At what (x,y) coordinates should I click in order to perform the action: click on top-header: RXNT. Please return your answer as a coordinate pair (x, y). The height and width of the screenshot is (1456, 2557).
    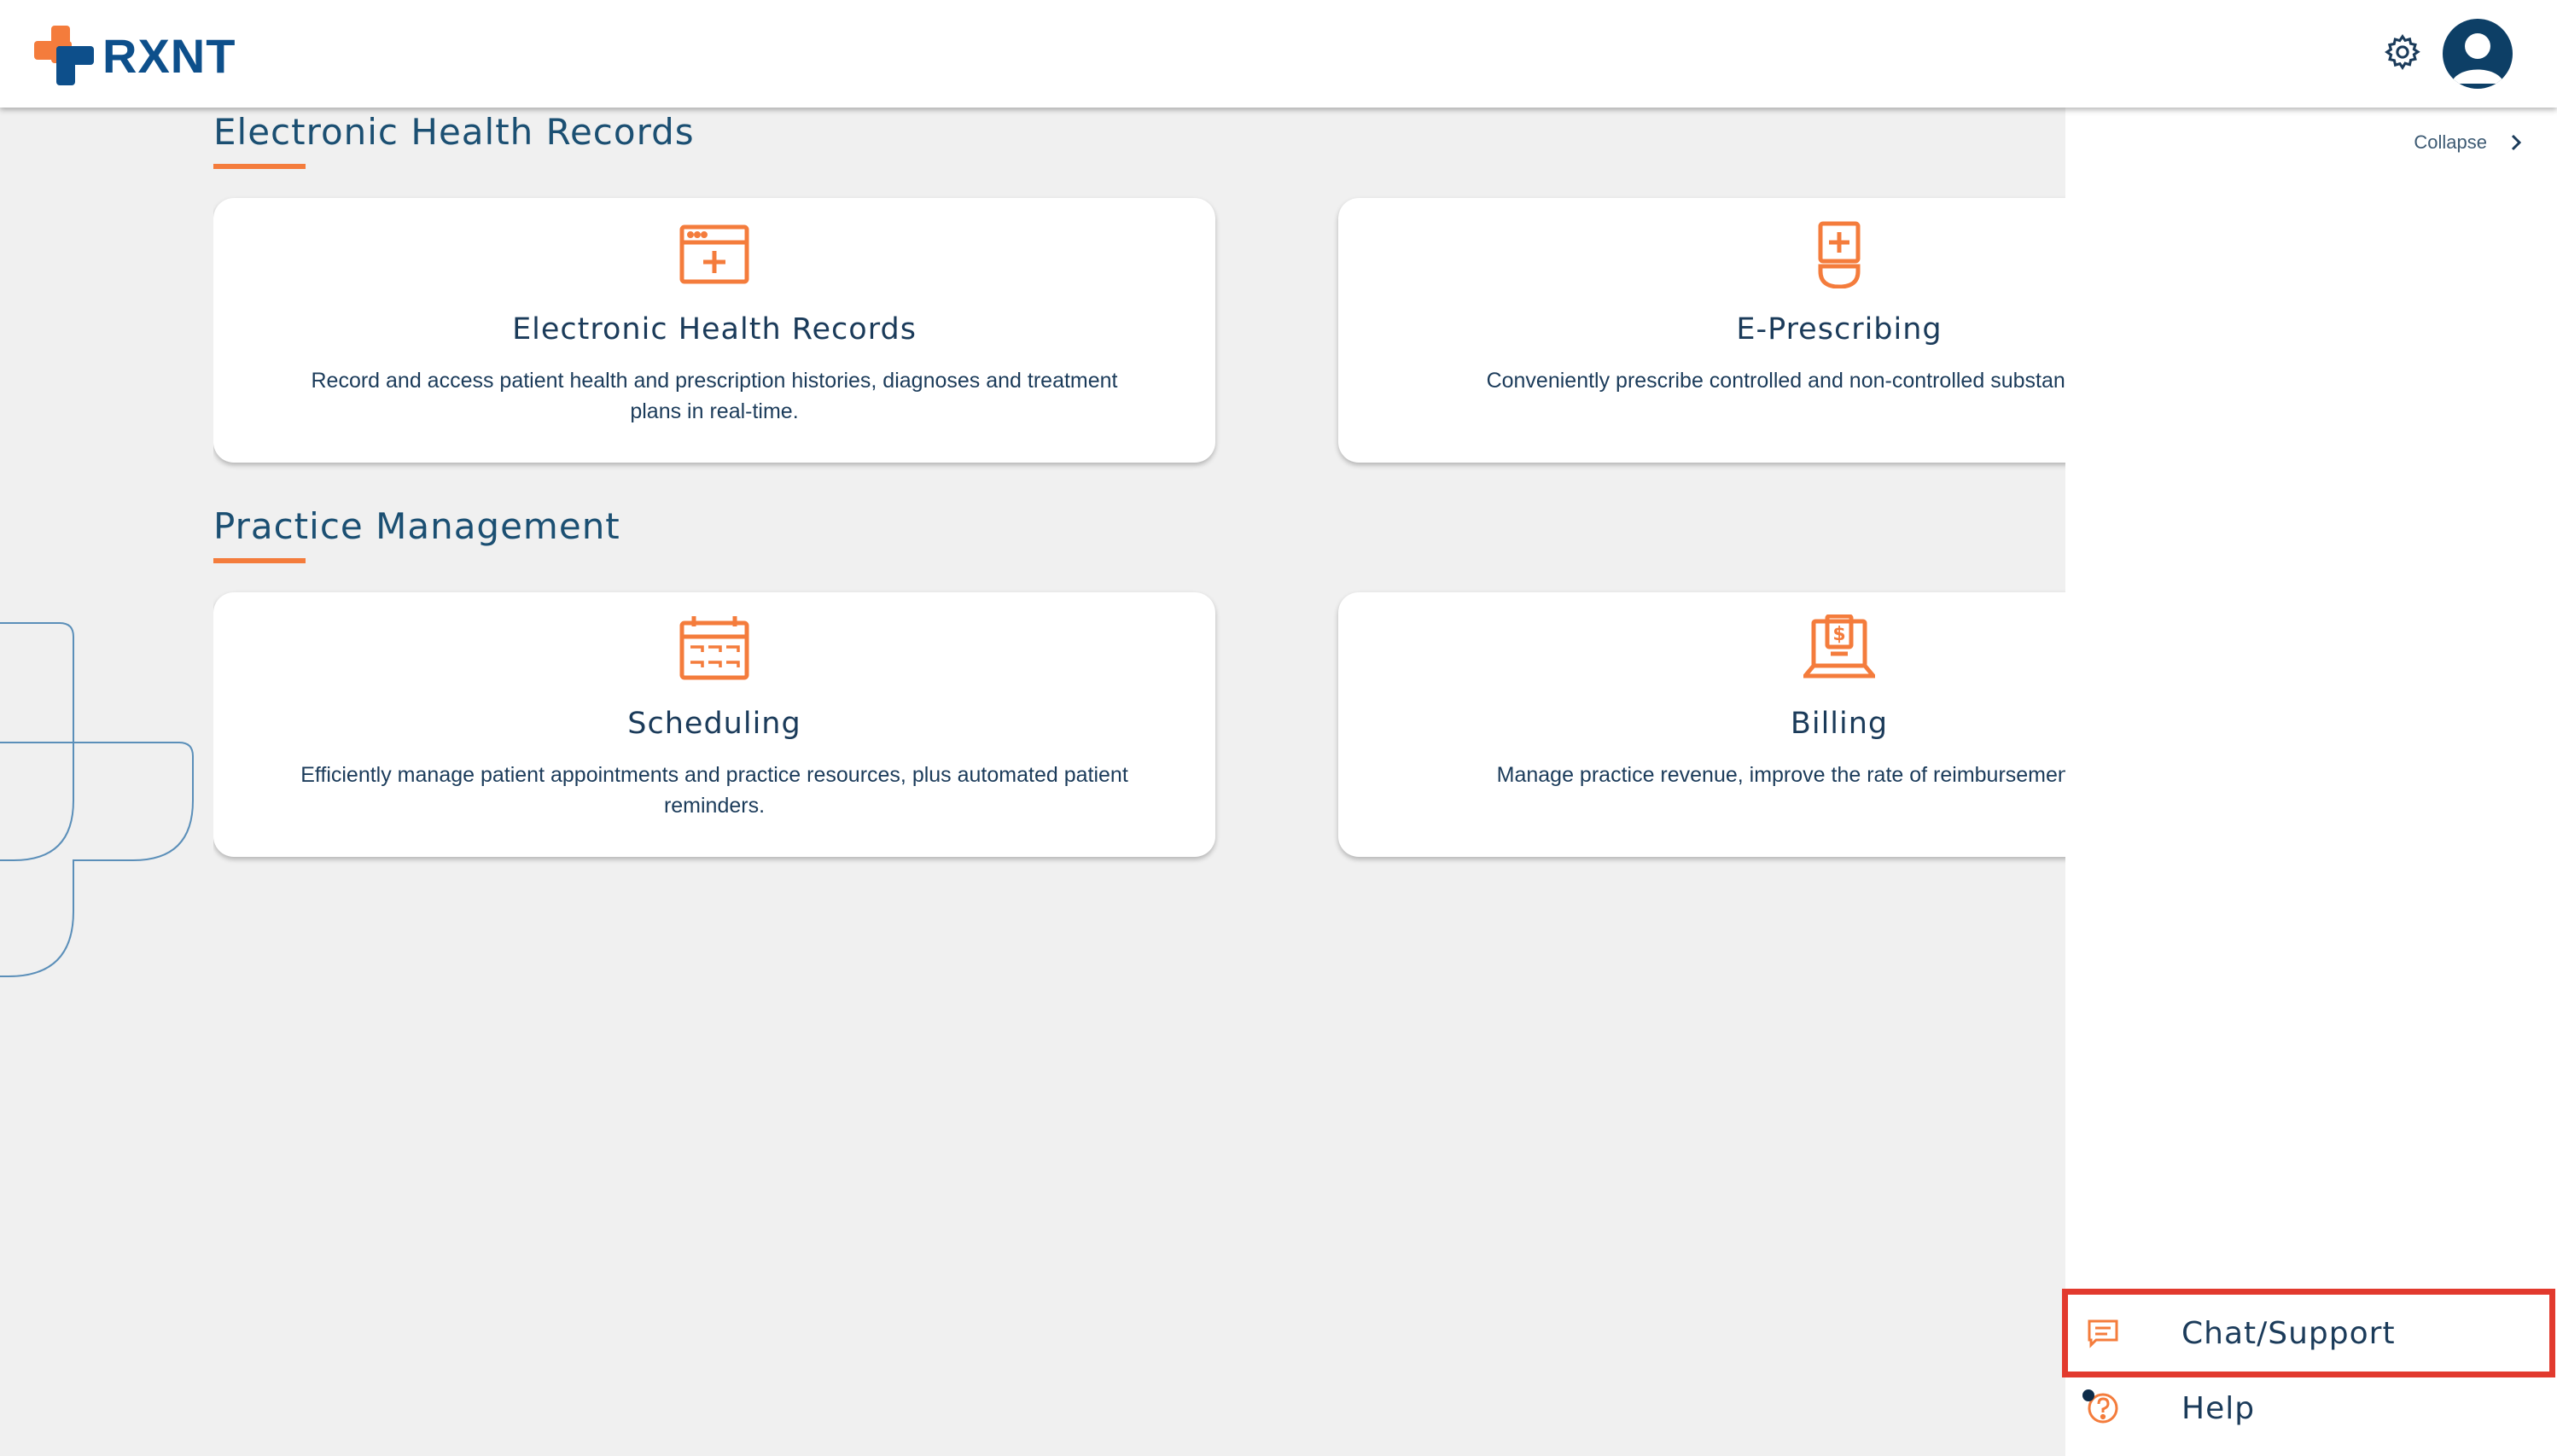
    Looking at the image, I should click on (1279, 54).